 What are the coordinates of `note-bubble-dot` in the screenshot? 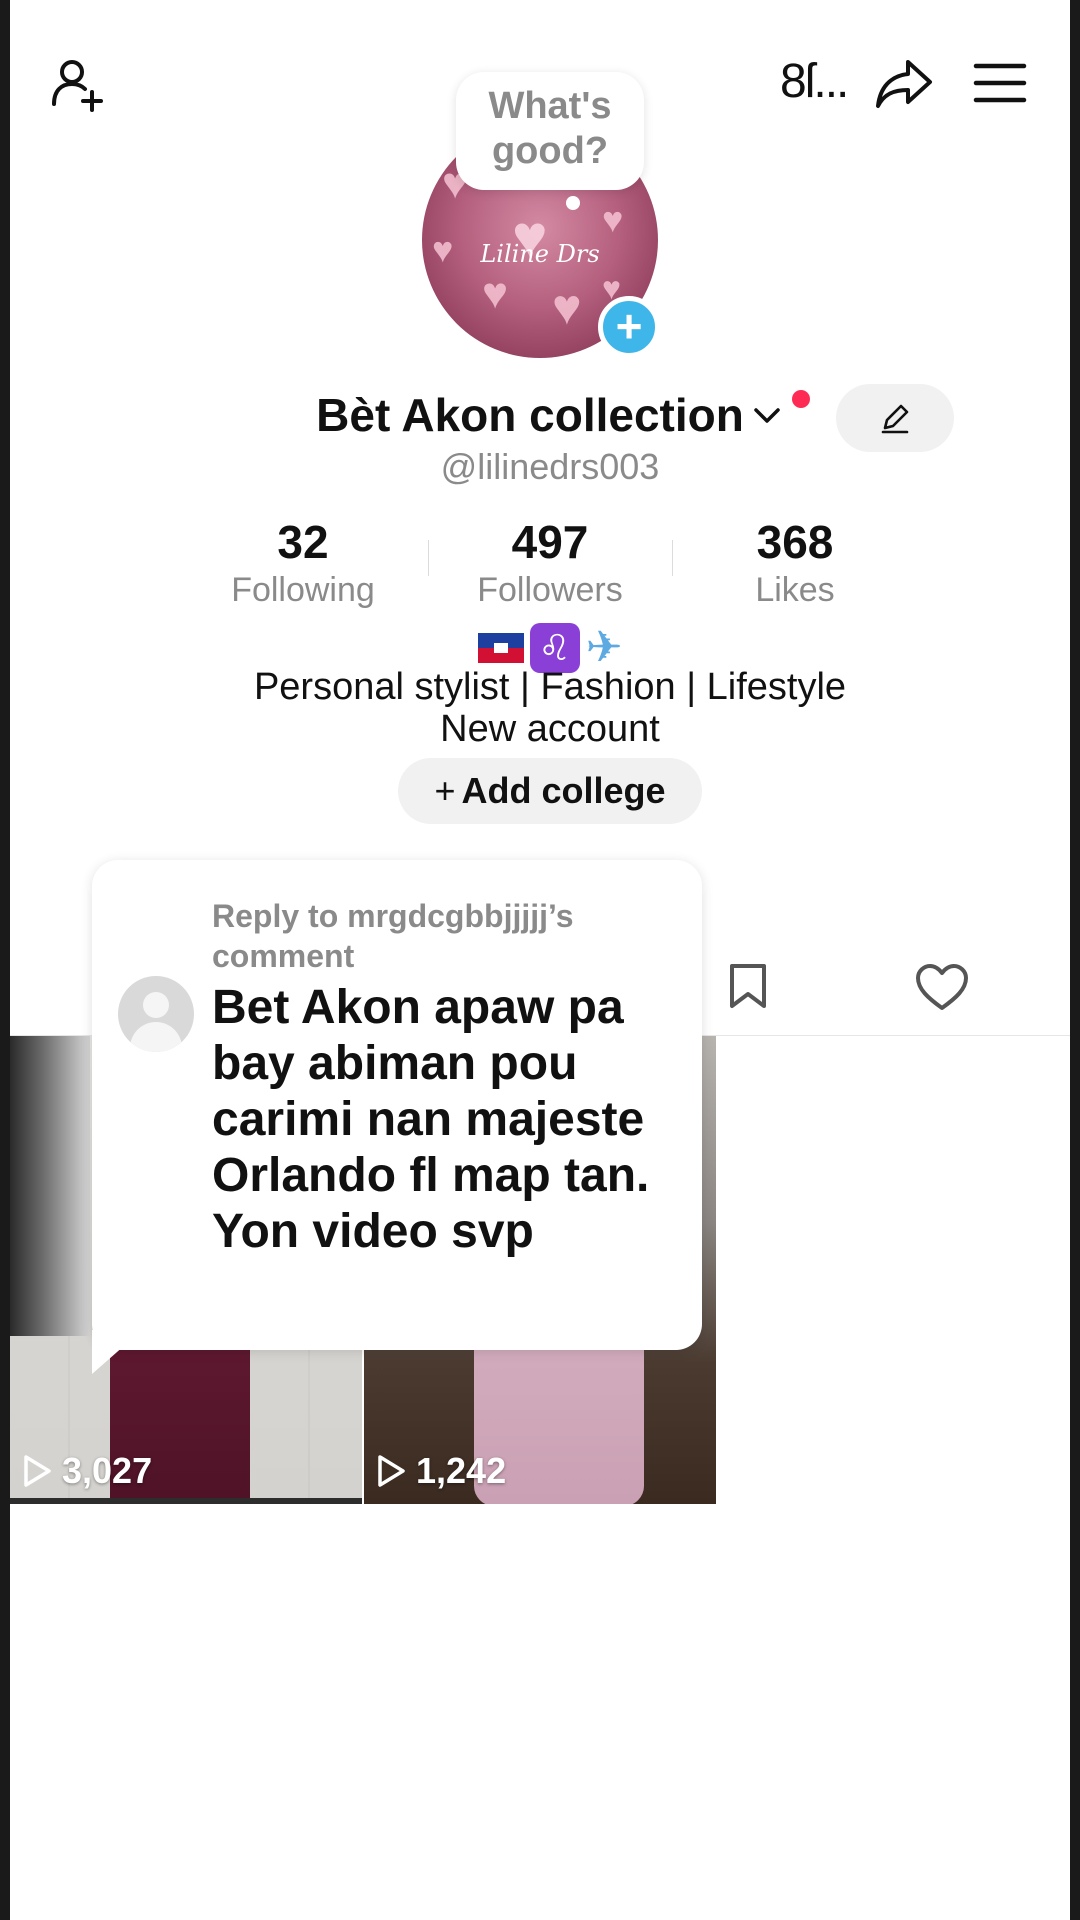 It's located at (573, 203).